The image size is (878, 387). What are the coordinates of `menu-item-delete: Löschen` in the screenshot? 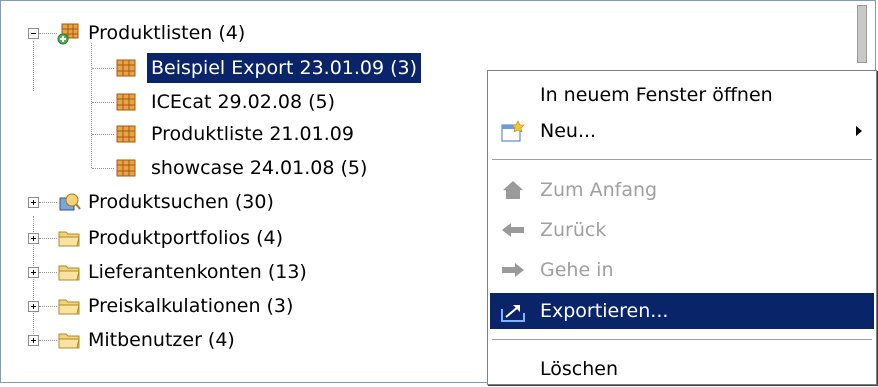 It's located at (682, 369).